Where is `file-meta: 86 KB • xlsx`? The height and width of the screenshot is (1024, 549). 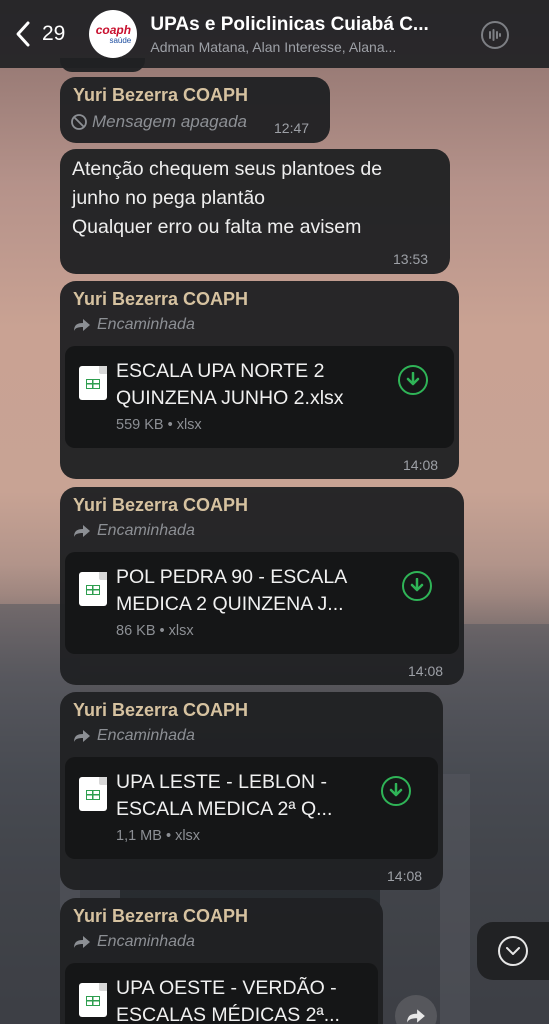 file-meta: 86 KB • xlsx is located at coordinates (155, 631).